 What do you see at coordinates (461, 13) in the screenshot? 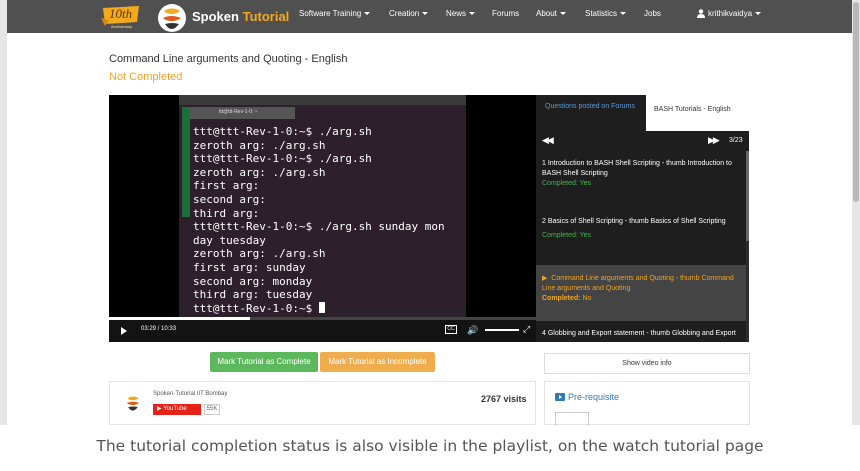
I see `nav-news: News` at bounding box center [461, 13].